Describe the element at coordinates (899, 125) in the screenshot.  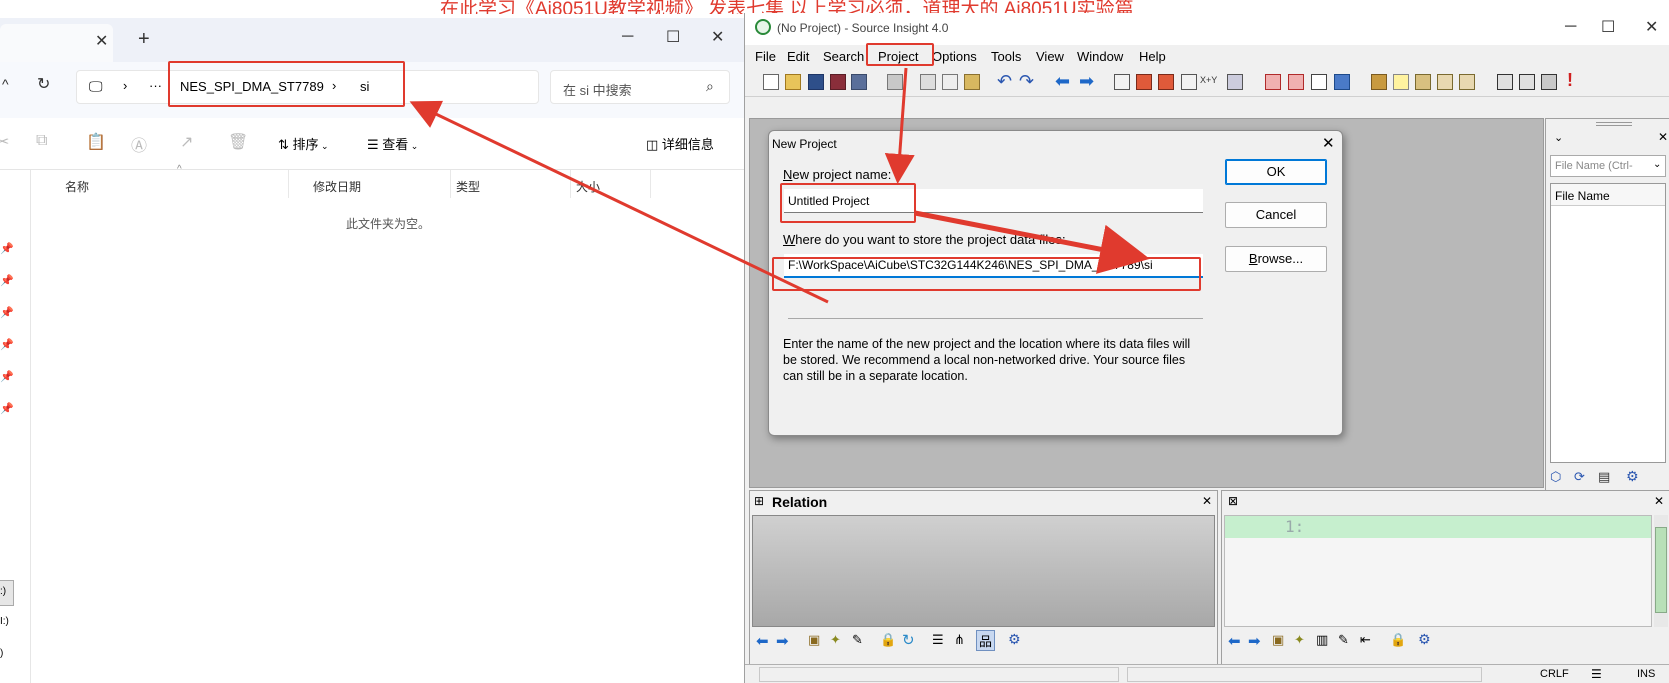
I see `annotation-arrow-to-name` at that location.